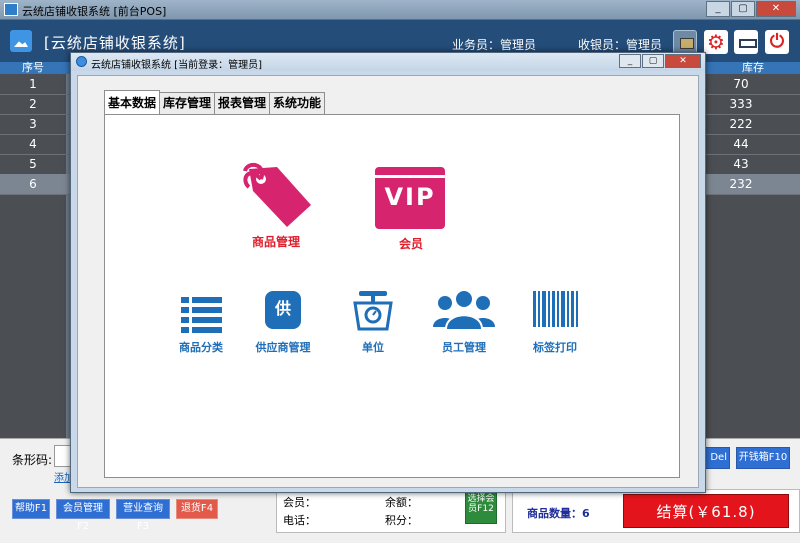 This screenshot has width=800, height=543. What do you see at coordinates (197, 509) in the screenshot?
I see `return-button: 退货F4` at bounding box center [197, 509].